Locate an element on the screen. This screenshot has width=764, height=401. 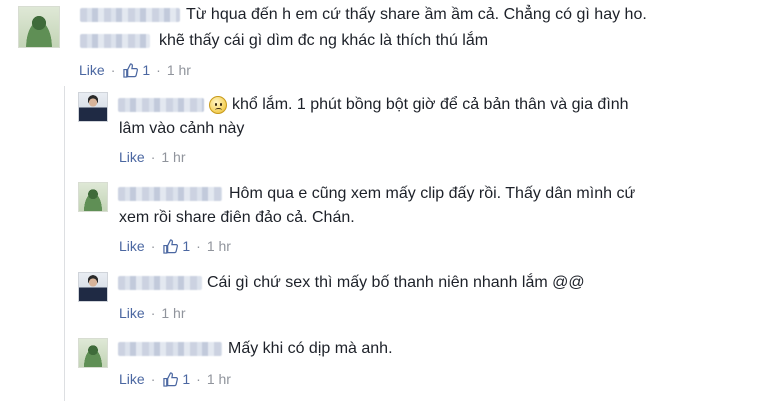
reply-thread-border is located at coordinates (64, 243).